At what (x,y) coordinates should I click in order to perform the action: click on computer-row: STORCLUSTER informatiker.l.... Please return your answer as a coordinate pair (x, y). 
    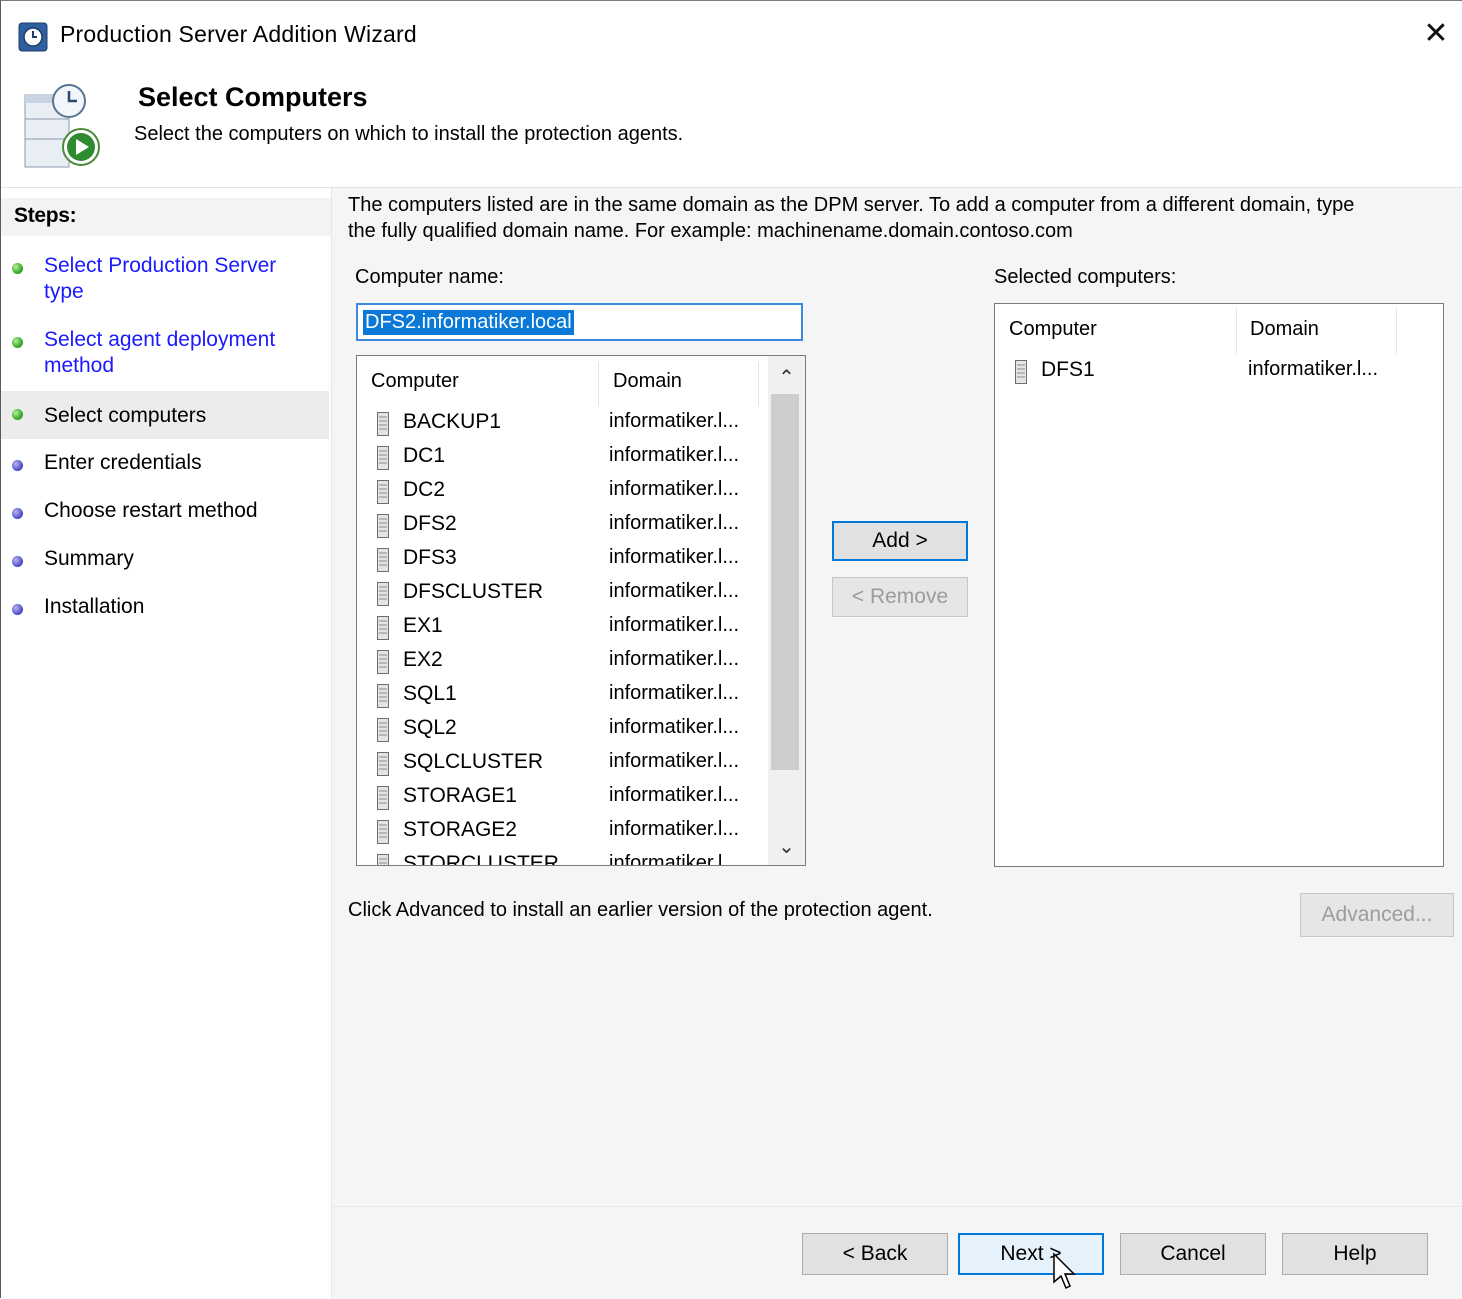
    Looking at the image, I should click on (562, 857).